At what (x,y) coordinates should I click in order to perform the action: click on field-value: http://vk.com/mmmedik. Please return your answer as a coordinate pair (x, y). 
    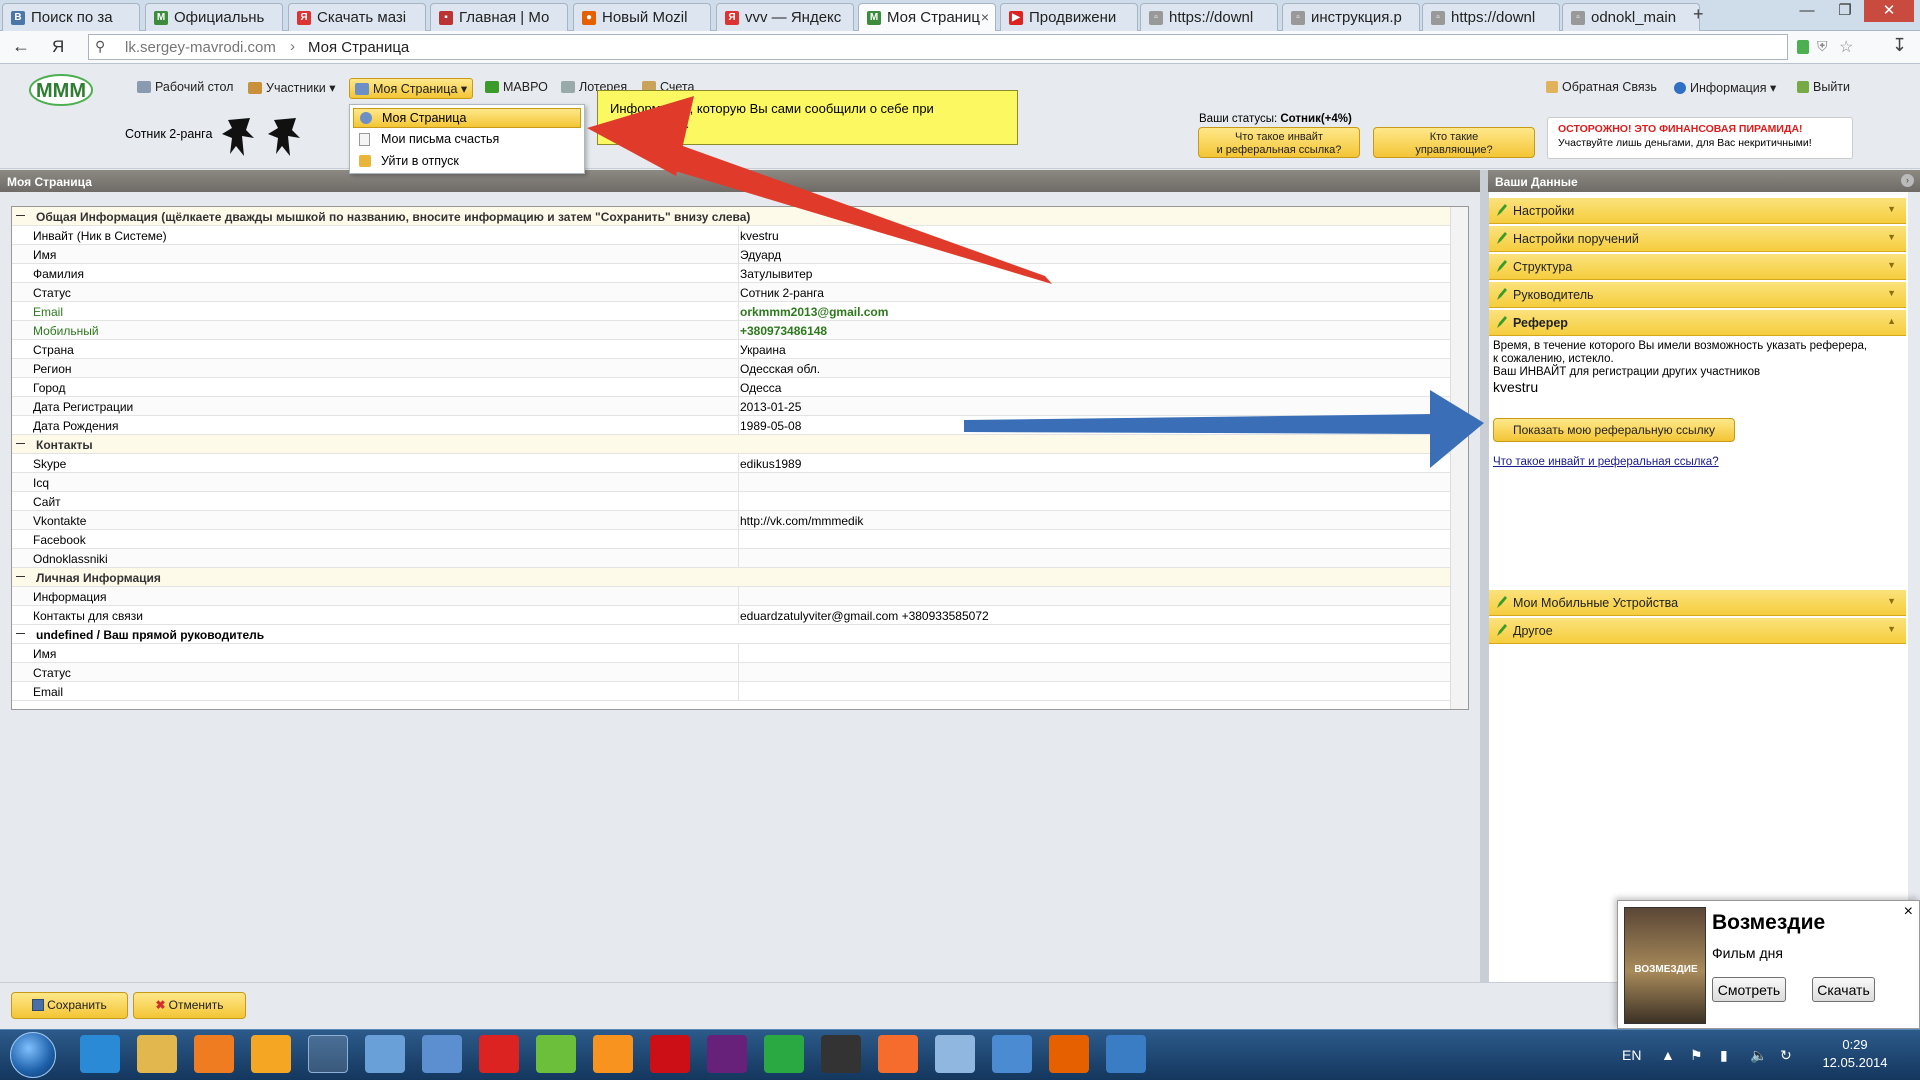
    Looking at the image, I should click on (801, 521).